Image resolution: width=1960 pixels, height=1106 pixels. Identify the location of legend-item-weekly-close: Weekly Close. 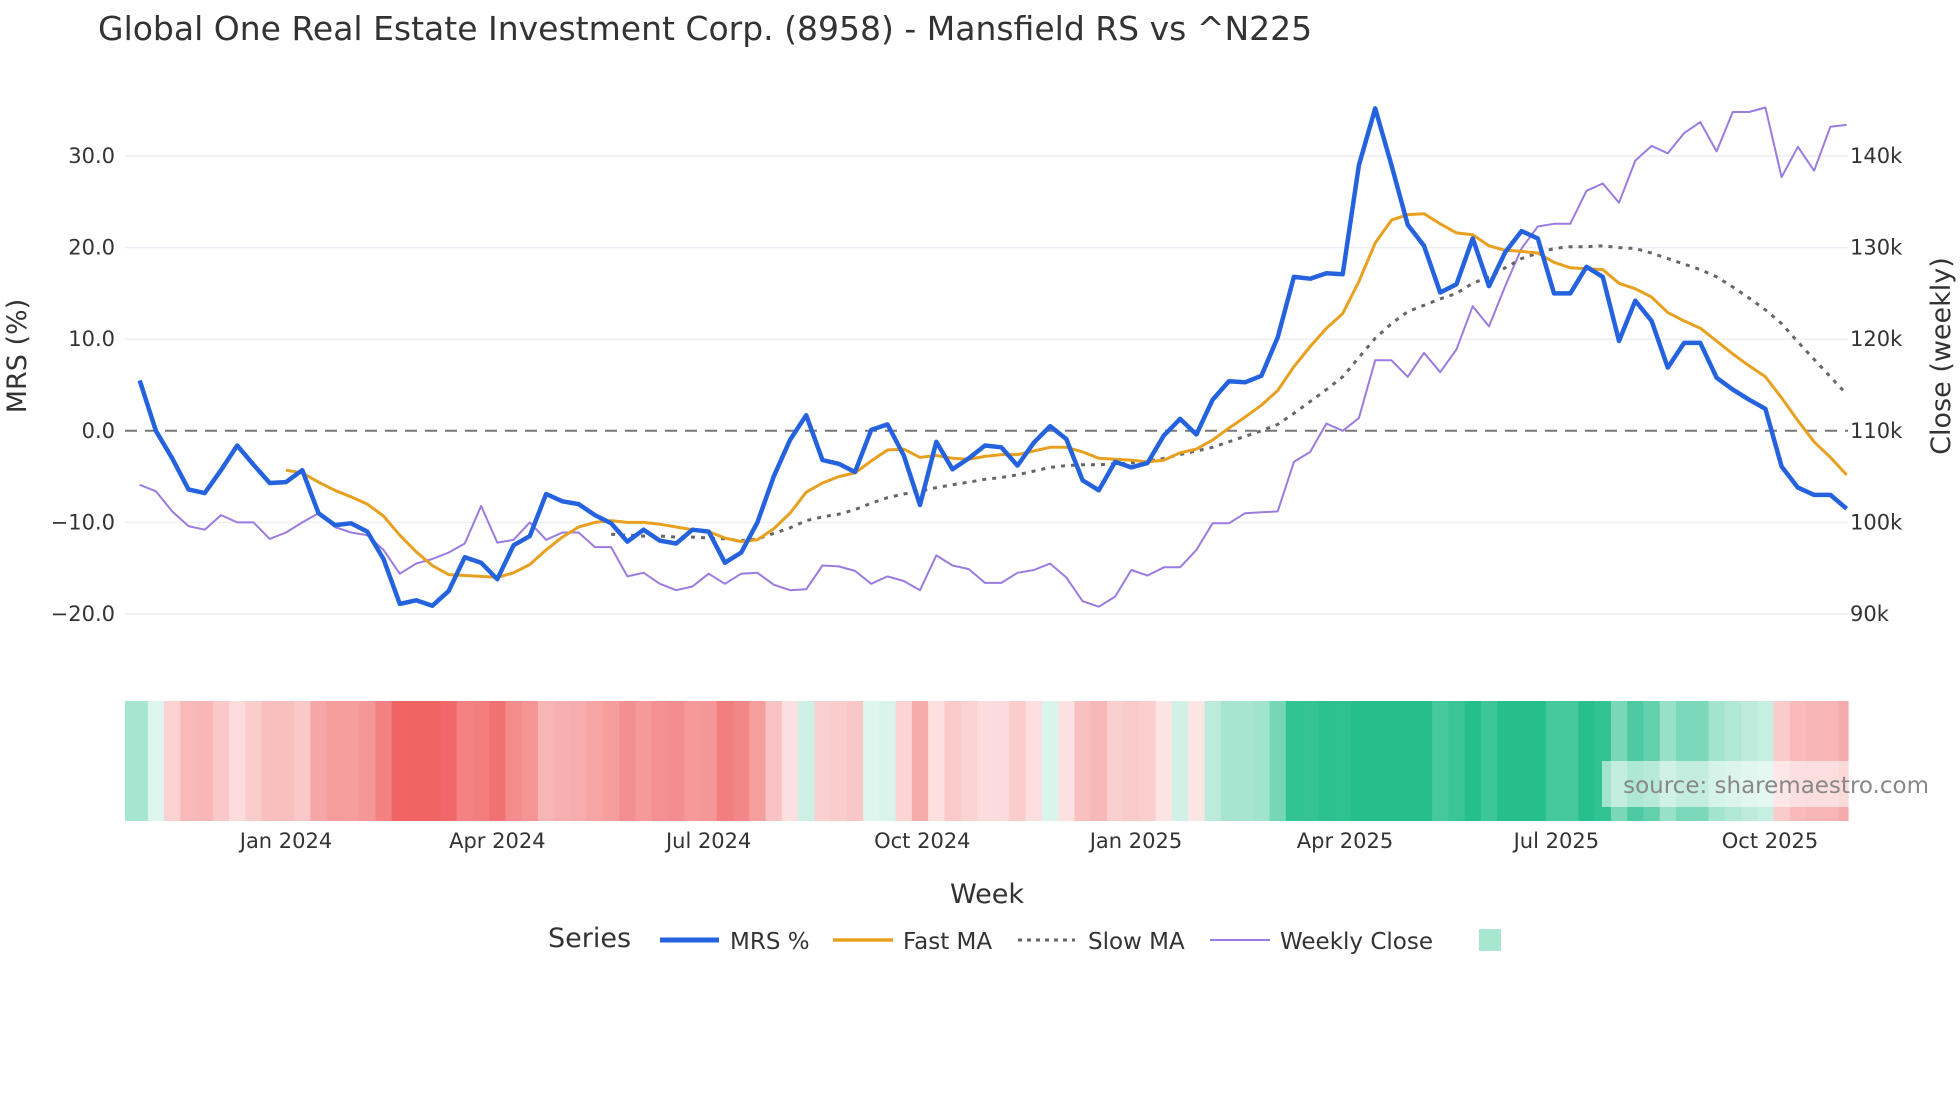
(1321, 942).